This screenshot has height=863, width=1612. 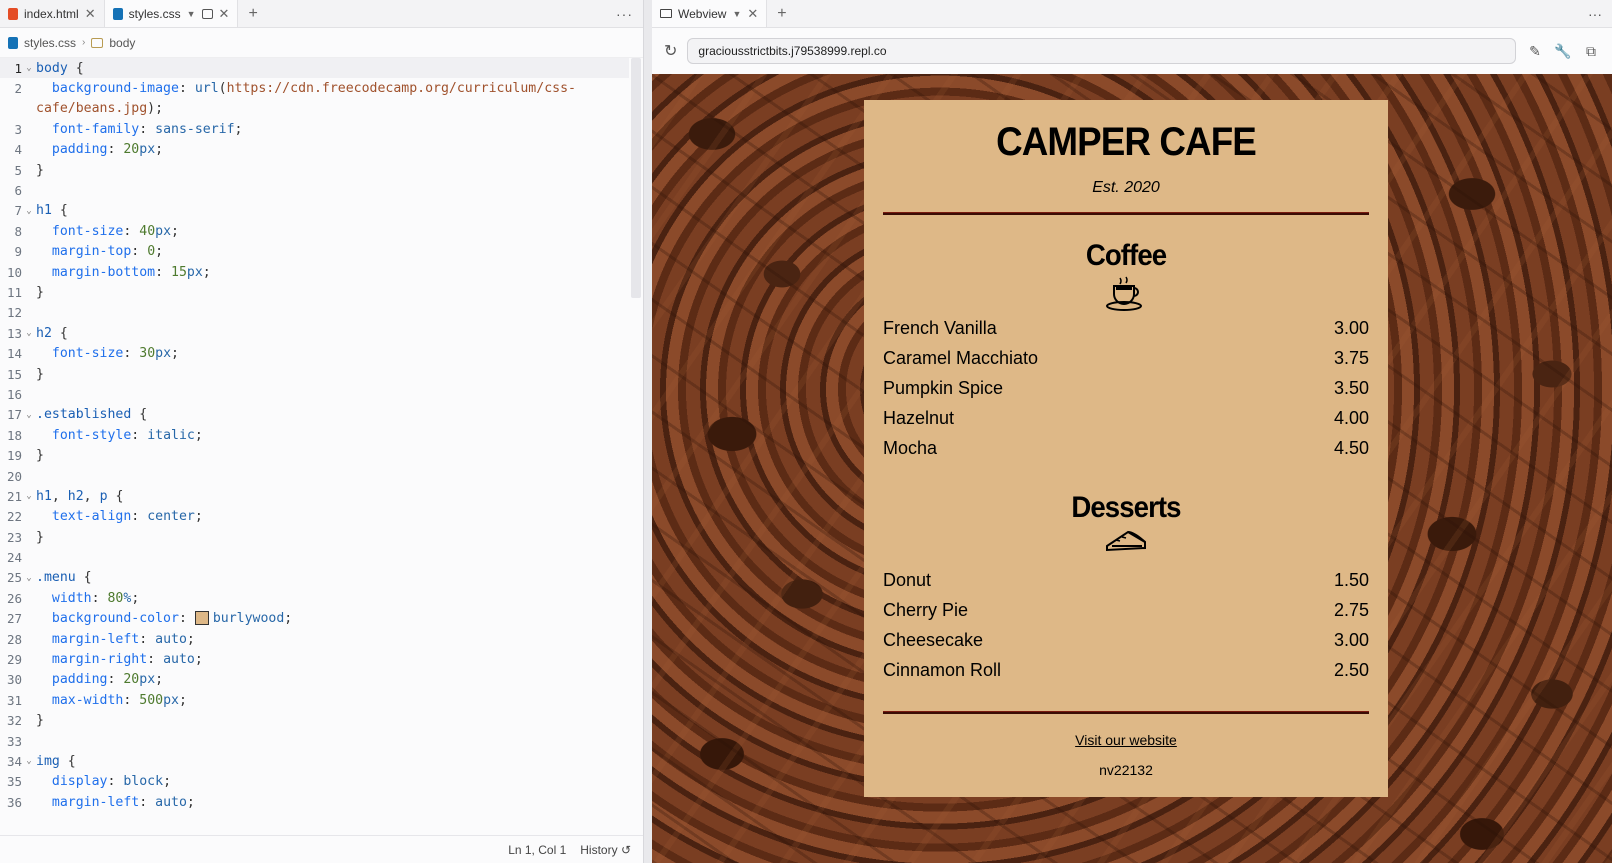 I want to click on code-line: 9 margin-top: 0;, so click(x=314, y=252).